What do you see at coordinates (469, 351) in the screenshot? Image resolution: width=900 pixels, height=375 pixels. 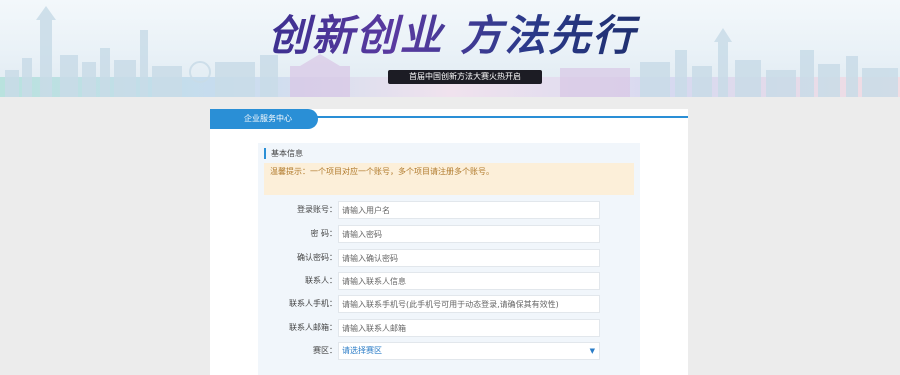 I see `region-select: 请选择赛区 ▼` at bounding box center [469, 351].